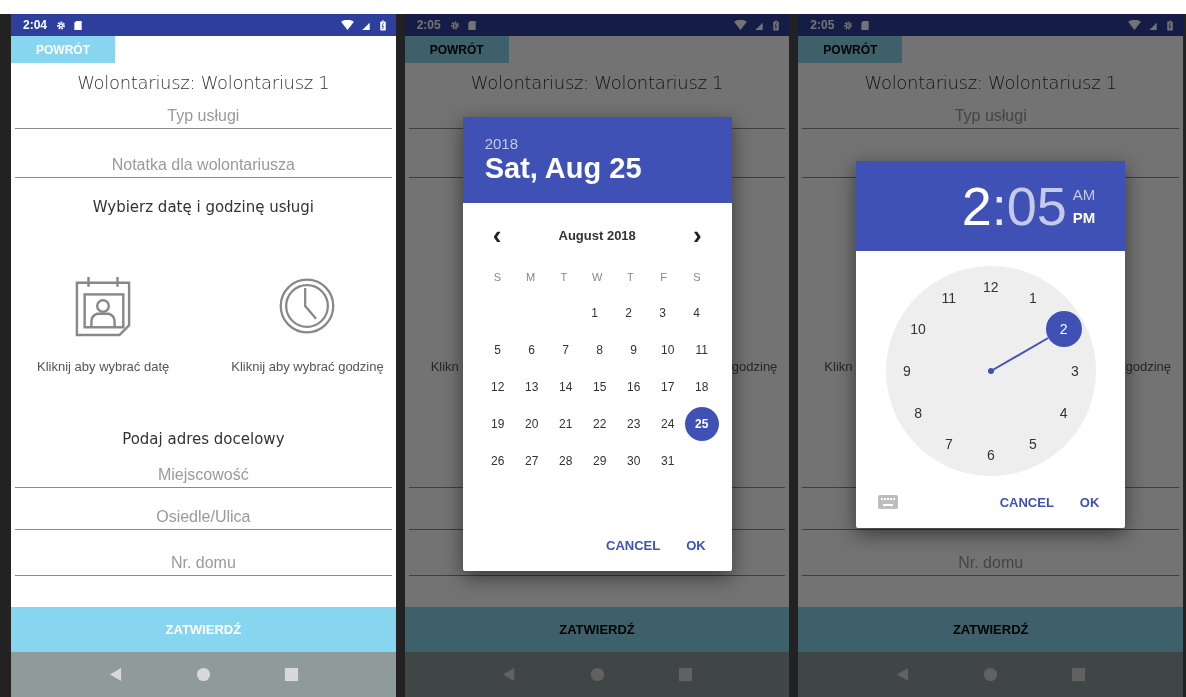 The width and height of the screenshot is (1186, 697). I want to click on calendar-day: 6, so click(531, 349).